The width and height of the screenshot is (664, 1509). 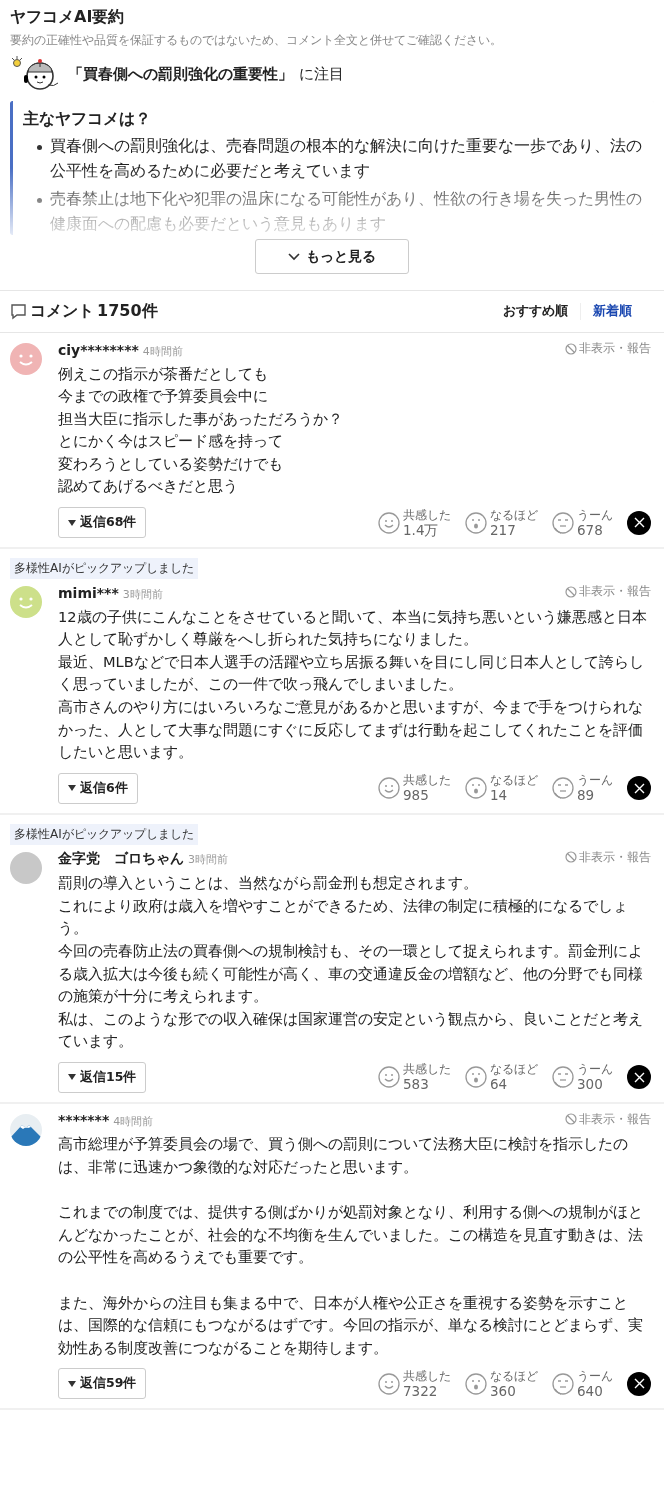 I want to click on chevron-down-icon, so click(x=294, y=256).